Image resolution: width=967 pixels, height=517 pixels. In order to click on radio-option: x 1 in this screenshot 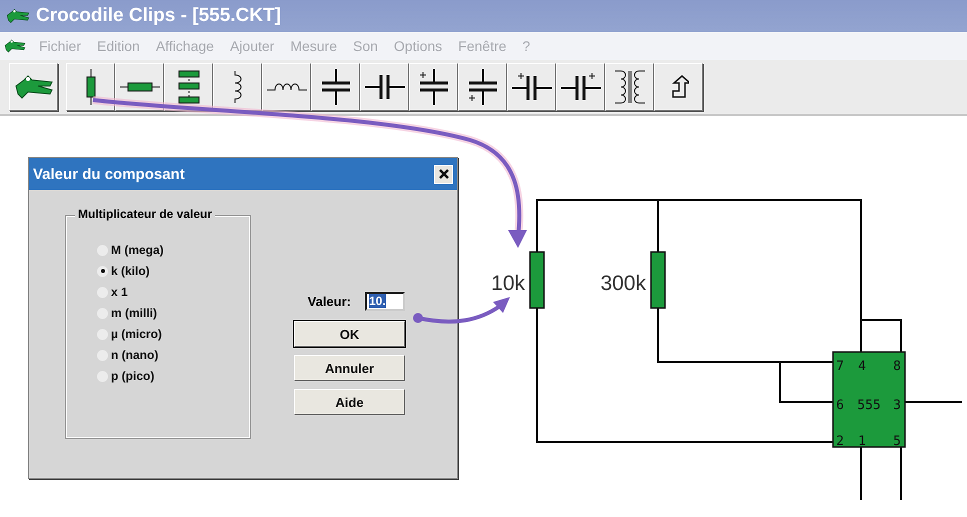, I will do `click(173, 292)`.